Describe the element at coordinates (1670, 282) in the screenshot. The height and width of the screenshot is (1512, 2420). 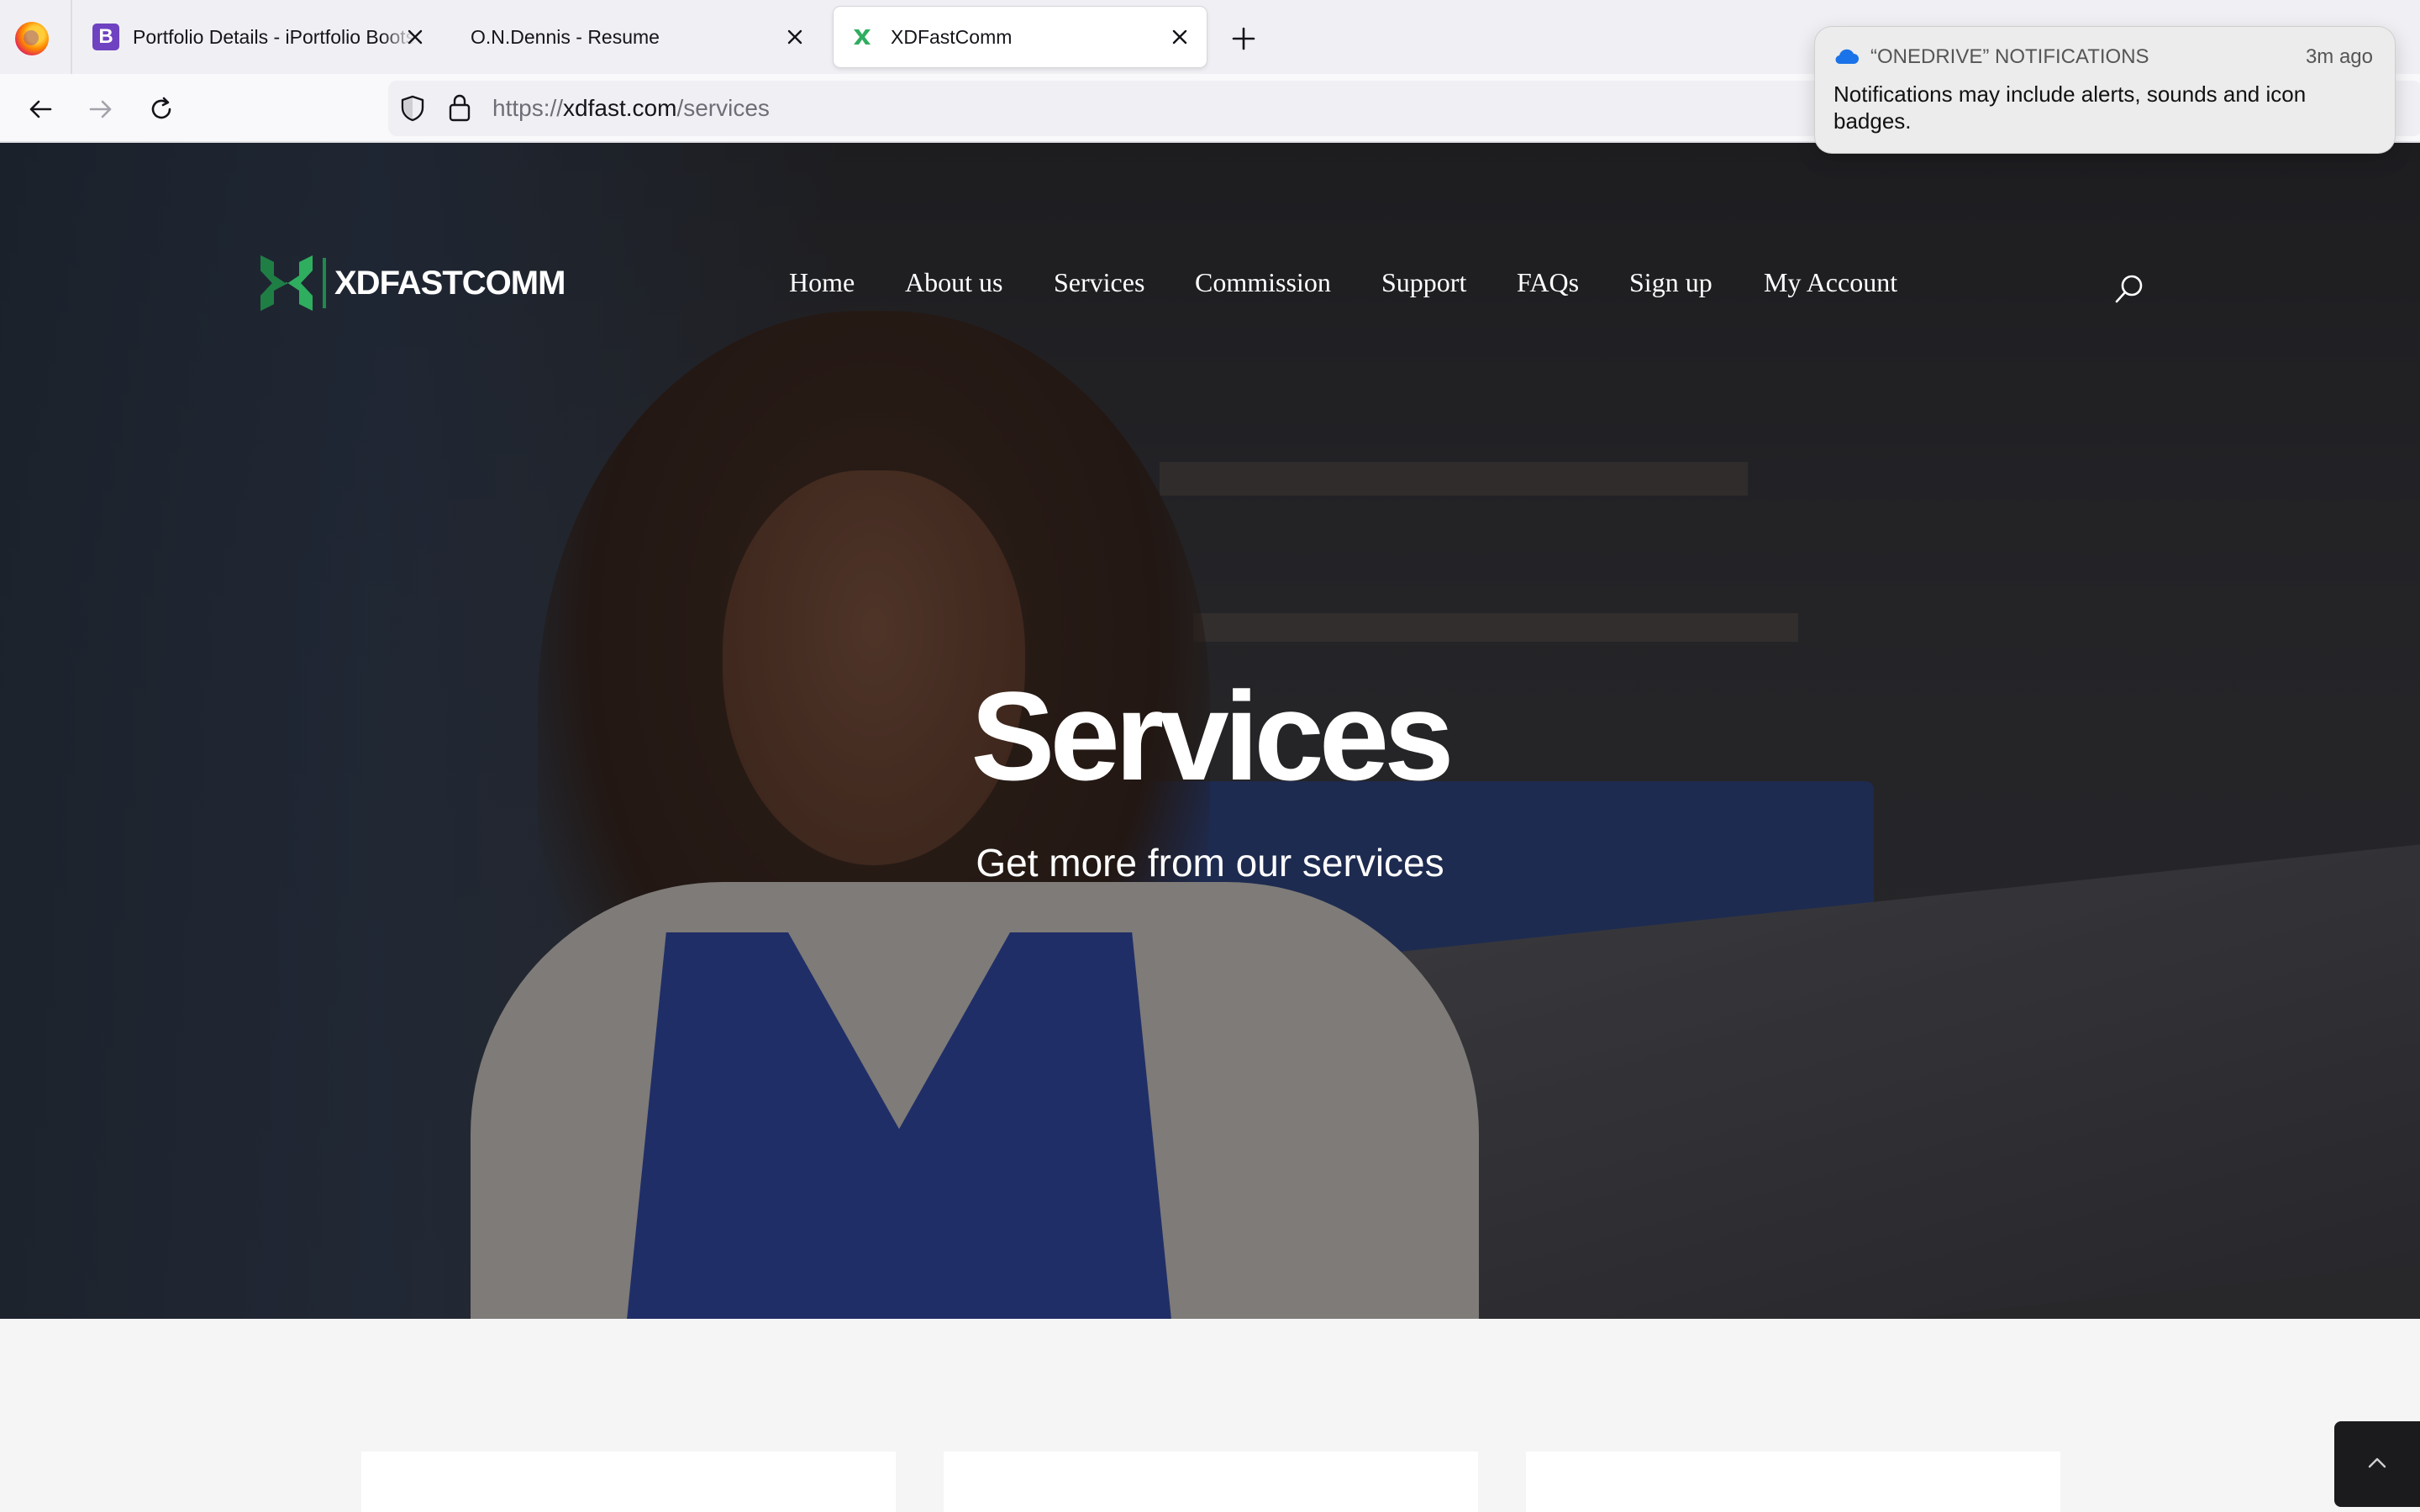
I see `nav-sign-up: Sign up` at that location.